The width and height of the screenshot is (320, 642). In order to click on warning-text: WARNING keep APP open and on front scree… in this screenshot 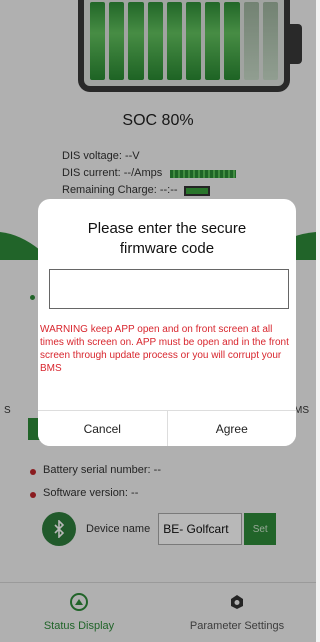, I will do `click(164, 349)`.